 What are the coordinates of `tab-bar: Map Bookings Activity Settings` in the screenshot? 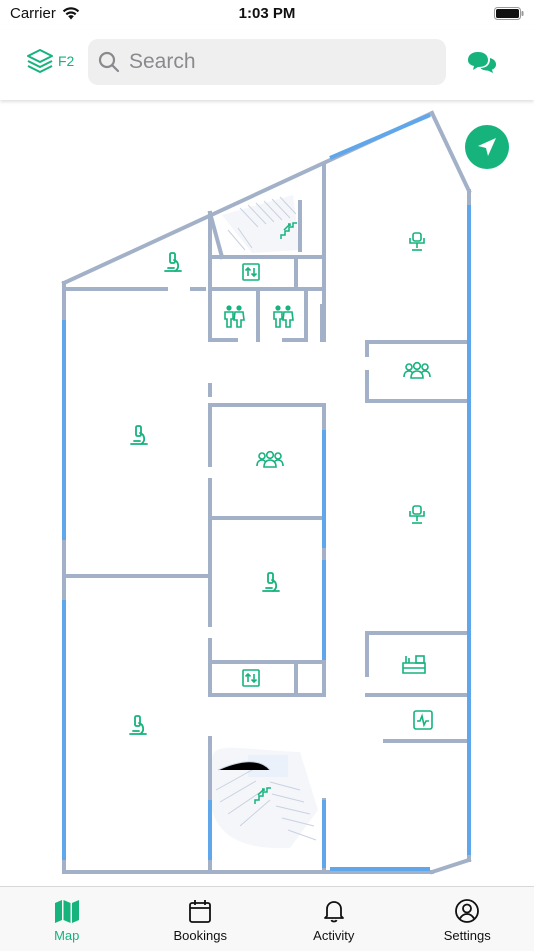 It's located at (267, 918).